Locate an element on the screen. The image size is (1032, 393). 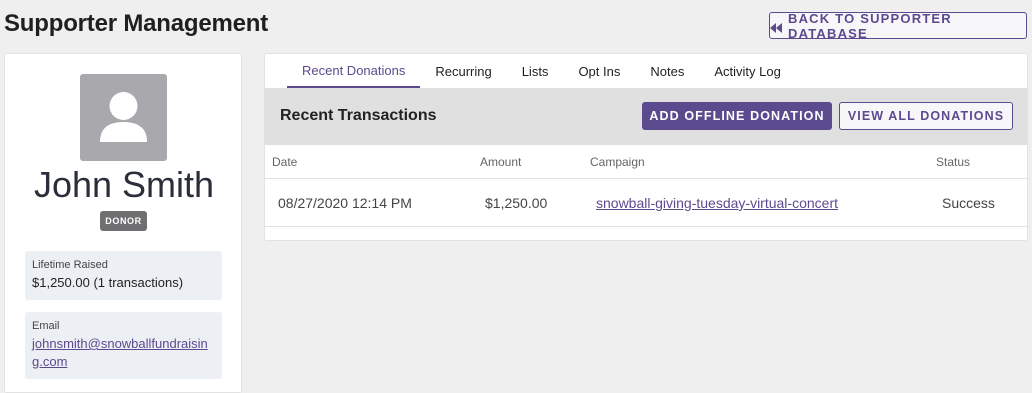
donor-badge: DONOR is located at coordinates (123, 221).